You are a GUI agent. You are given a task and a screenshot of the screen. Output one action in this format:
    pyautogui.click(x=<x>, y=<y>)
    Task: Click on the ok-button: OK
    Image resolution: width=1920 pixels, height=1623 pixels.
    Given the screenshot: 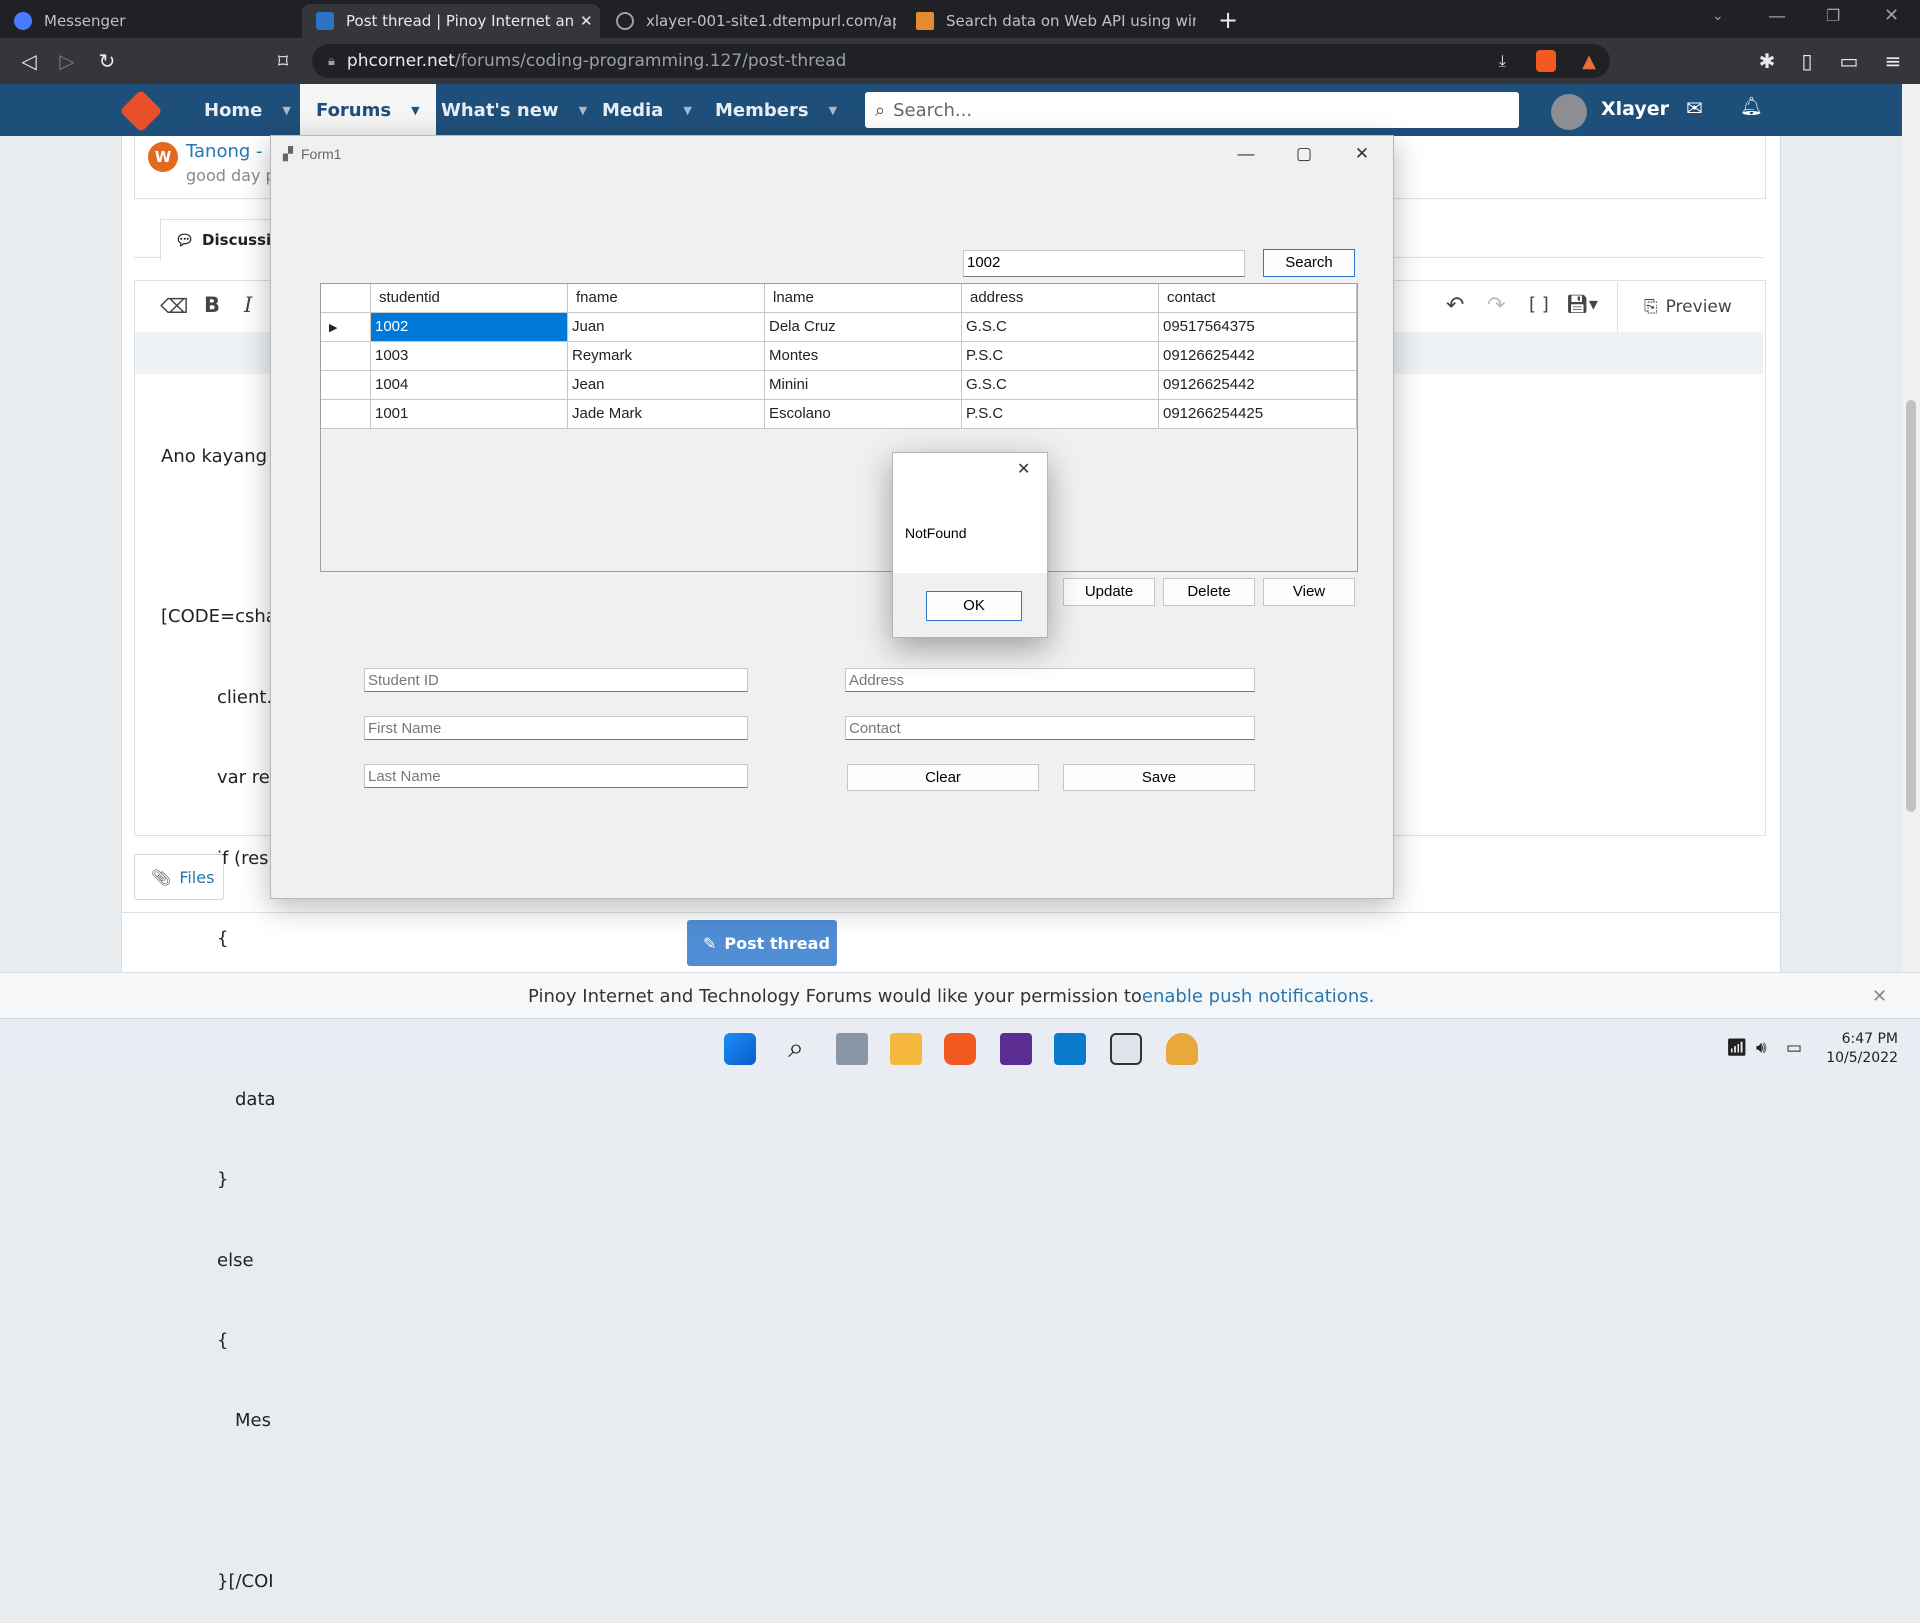 What is the action you would take?
    pyautogui.click(x=974, y=606)
    